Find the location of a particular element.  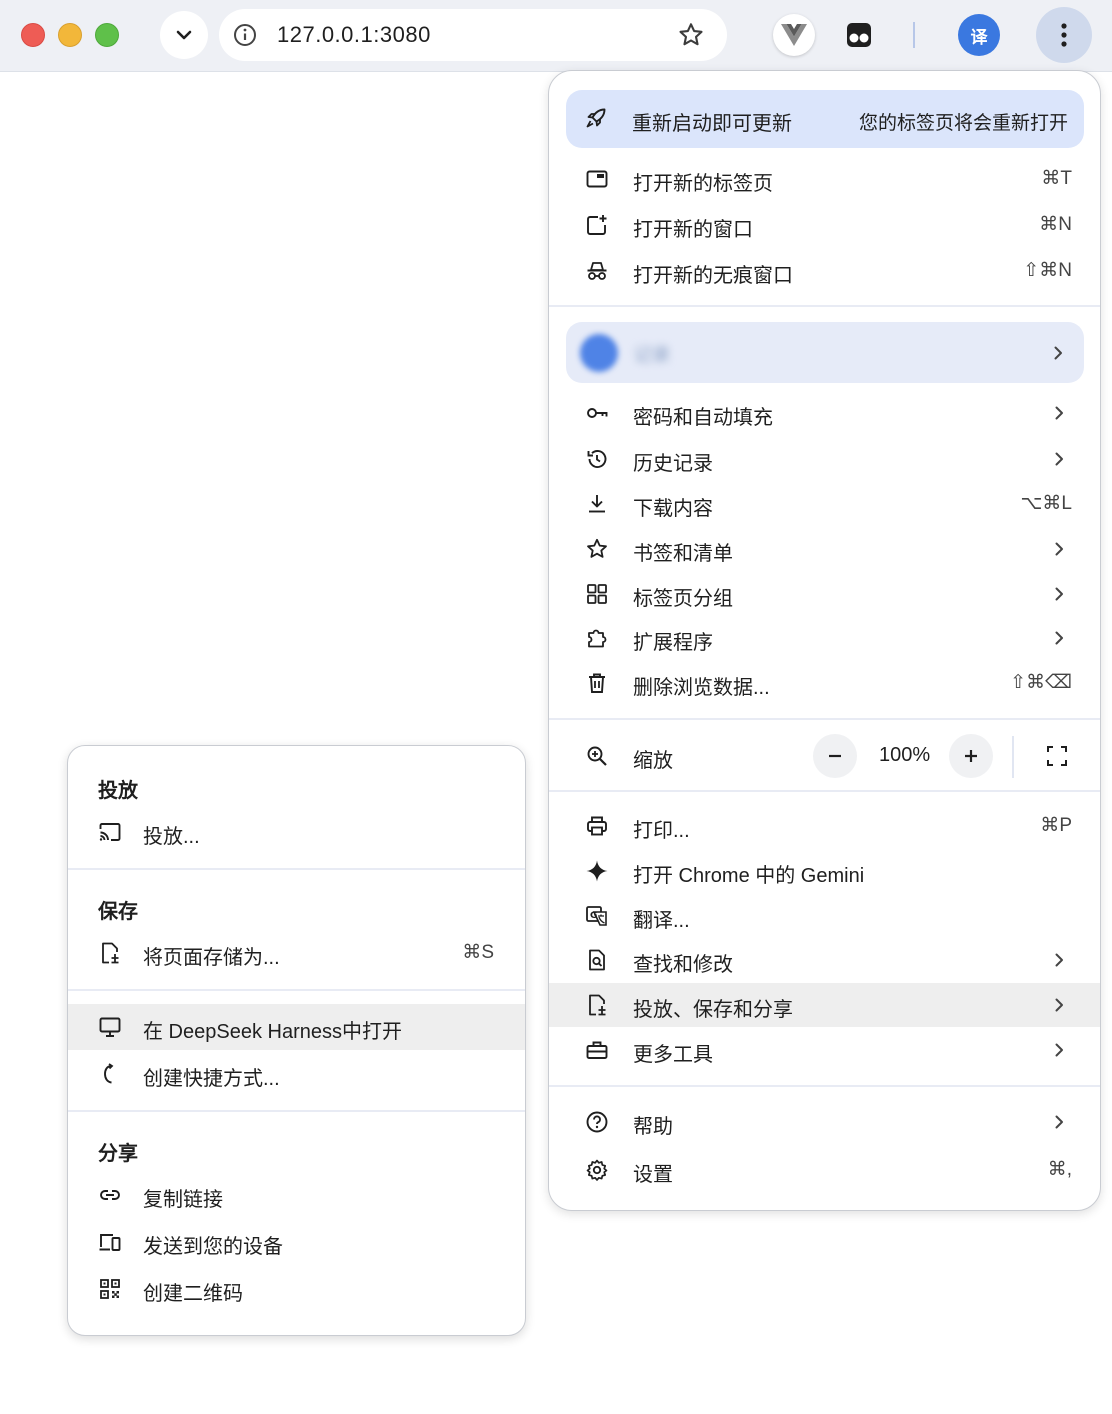

vue-logo-icon is located at coordinates (794, 35).